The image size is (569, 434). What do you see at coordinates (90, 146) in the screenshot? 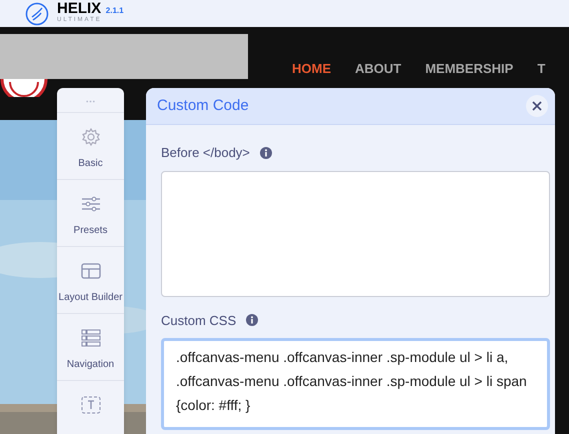
I see `sidebar-item: Basic` at bounding box center [90, 146].